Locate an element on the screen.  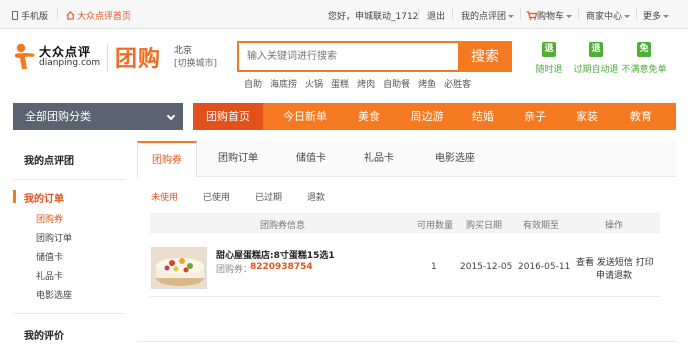
filter-unused: 未使用 is located at coordinates (164, 196).